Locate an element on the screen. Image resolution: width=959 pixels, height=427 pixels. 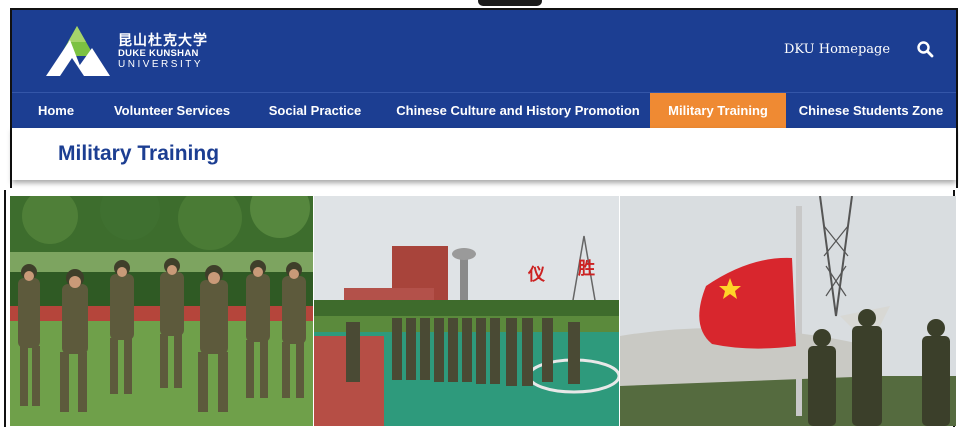
nav-chinese-students-zone: Chinese Students Zone is located at coordinates (871, 111).